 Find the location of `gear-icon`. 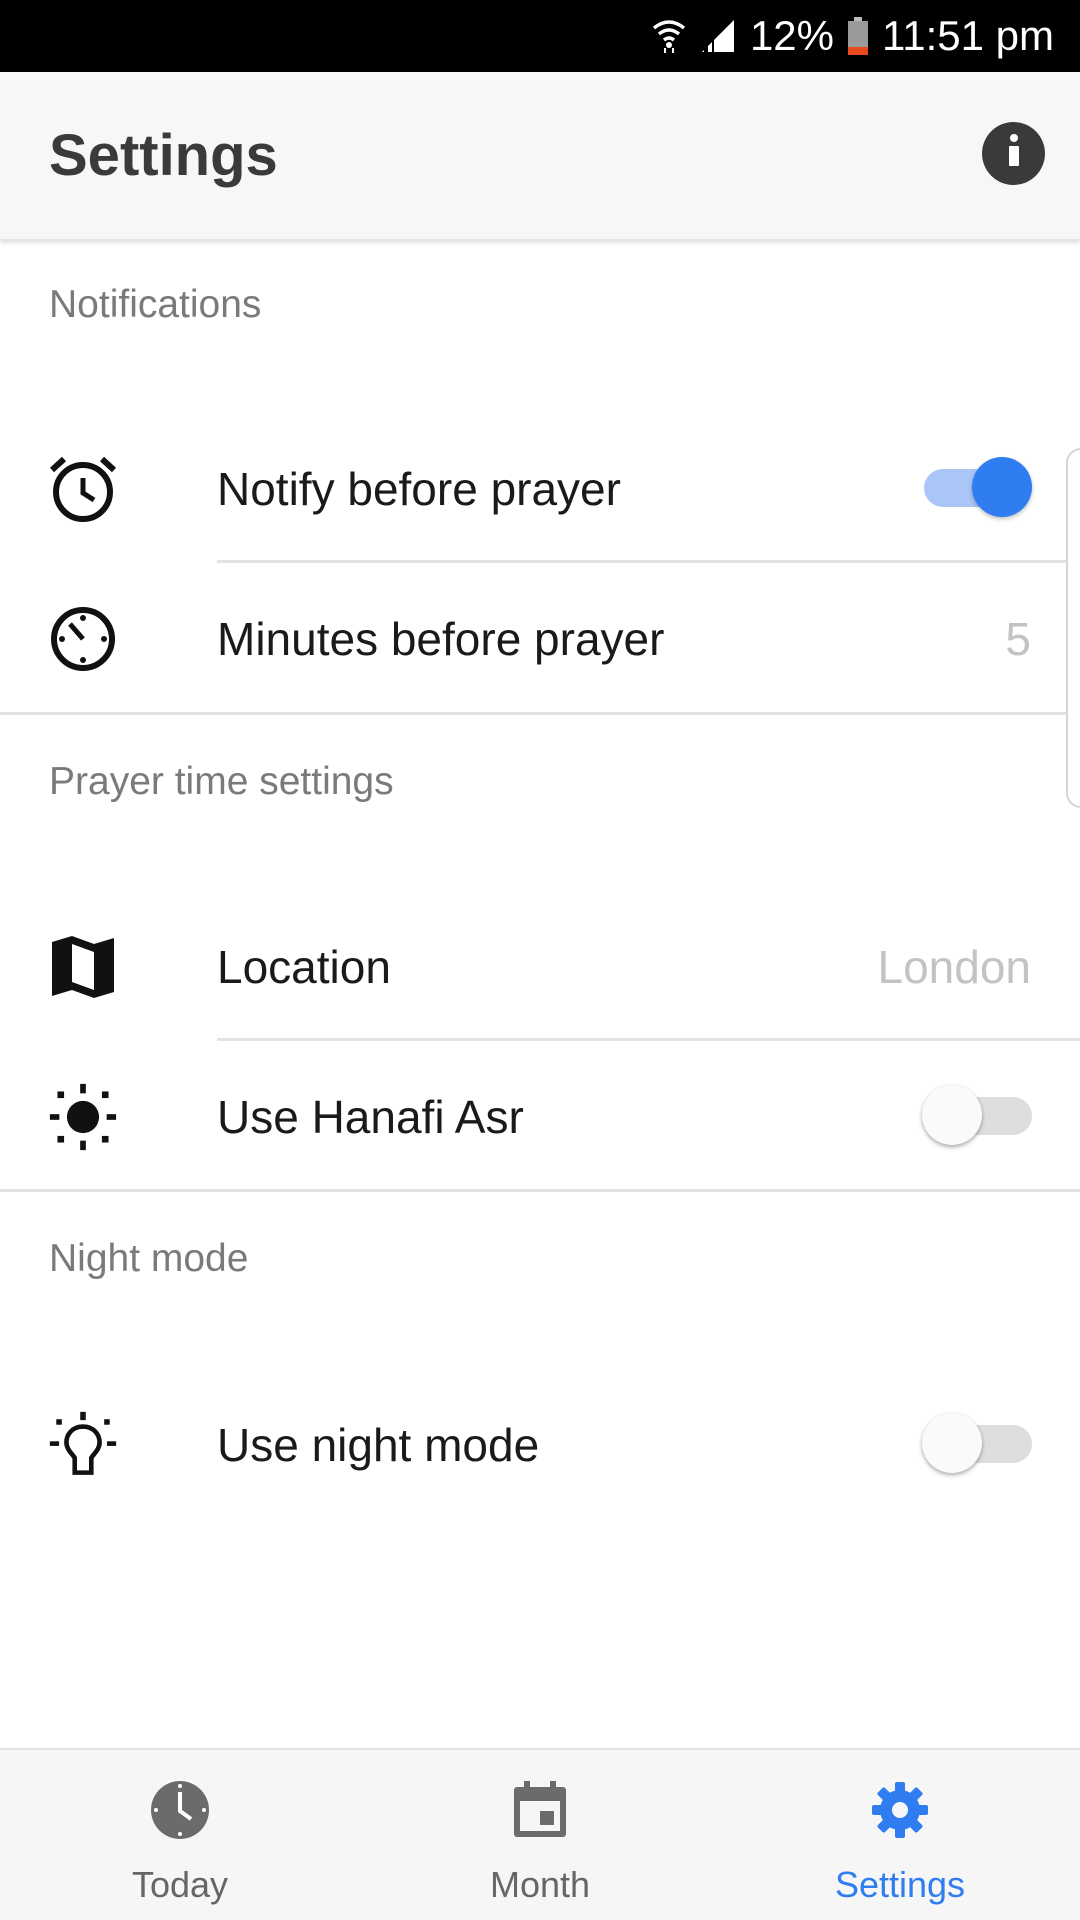

gear-icon is located at coordinates (900, 1810).